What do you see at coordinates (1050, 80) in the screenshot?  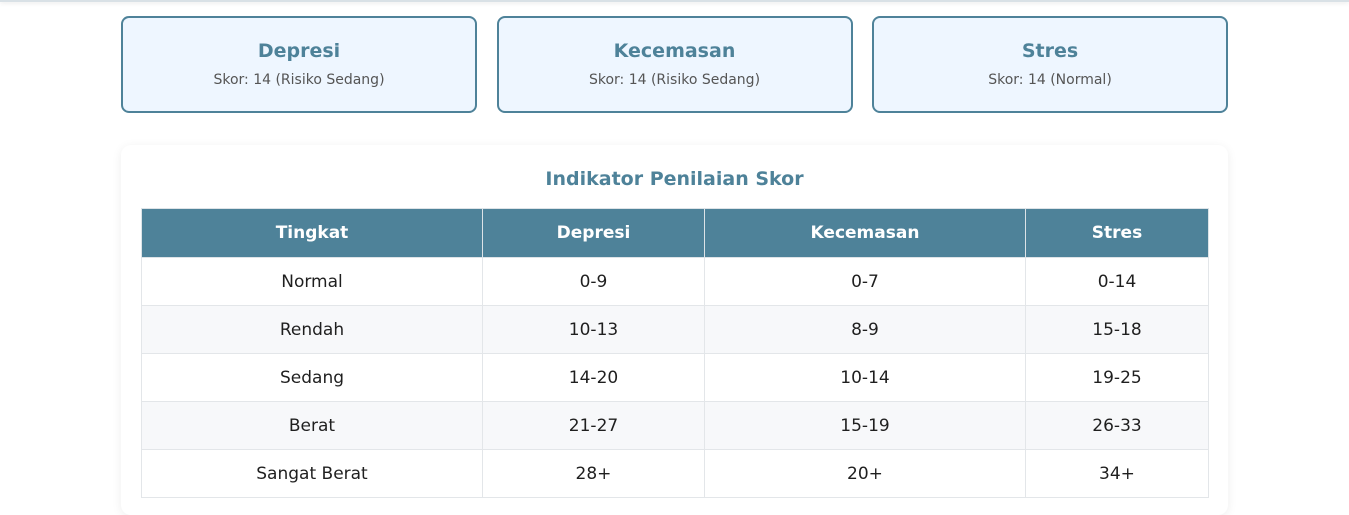 I see `card-score: Skor: 14 (Normal)` at bounding box center [1050, 80].